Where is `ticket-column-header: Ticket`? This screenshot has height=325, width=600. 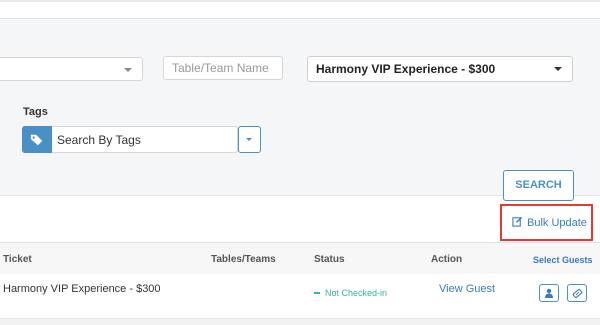 ticket-column-header: Ticket is located at coordinates (17, 259).